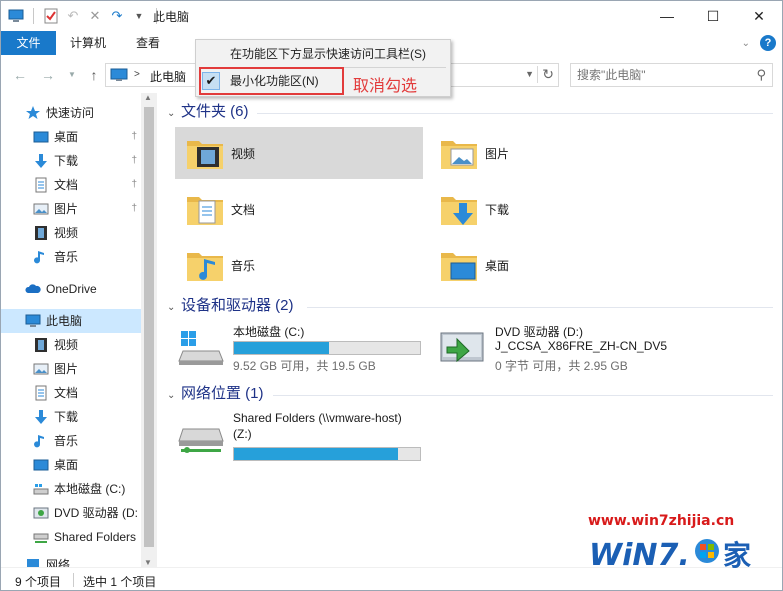 This screenshot has width=783, height=591. What do you see at coordinates (38, 582) in the screenshot?
I see `item-count: 9 个项目` at bounding box center [38, 582].